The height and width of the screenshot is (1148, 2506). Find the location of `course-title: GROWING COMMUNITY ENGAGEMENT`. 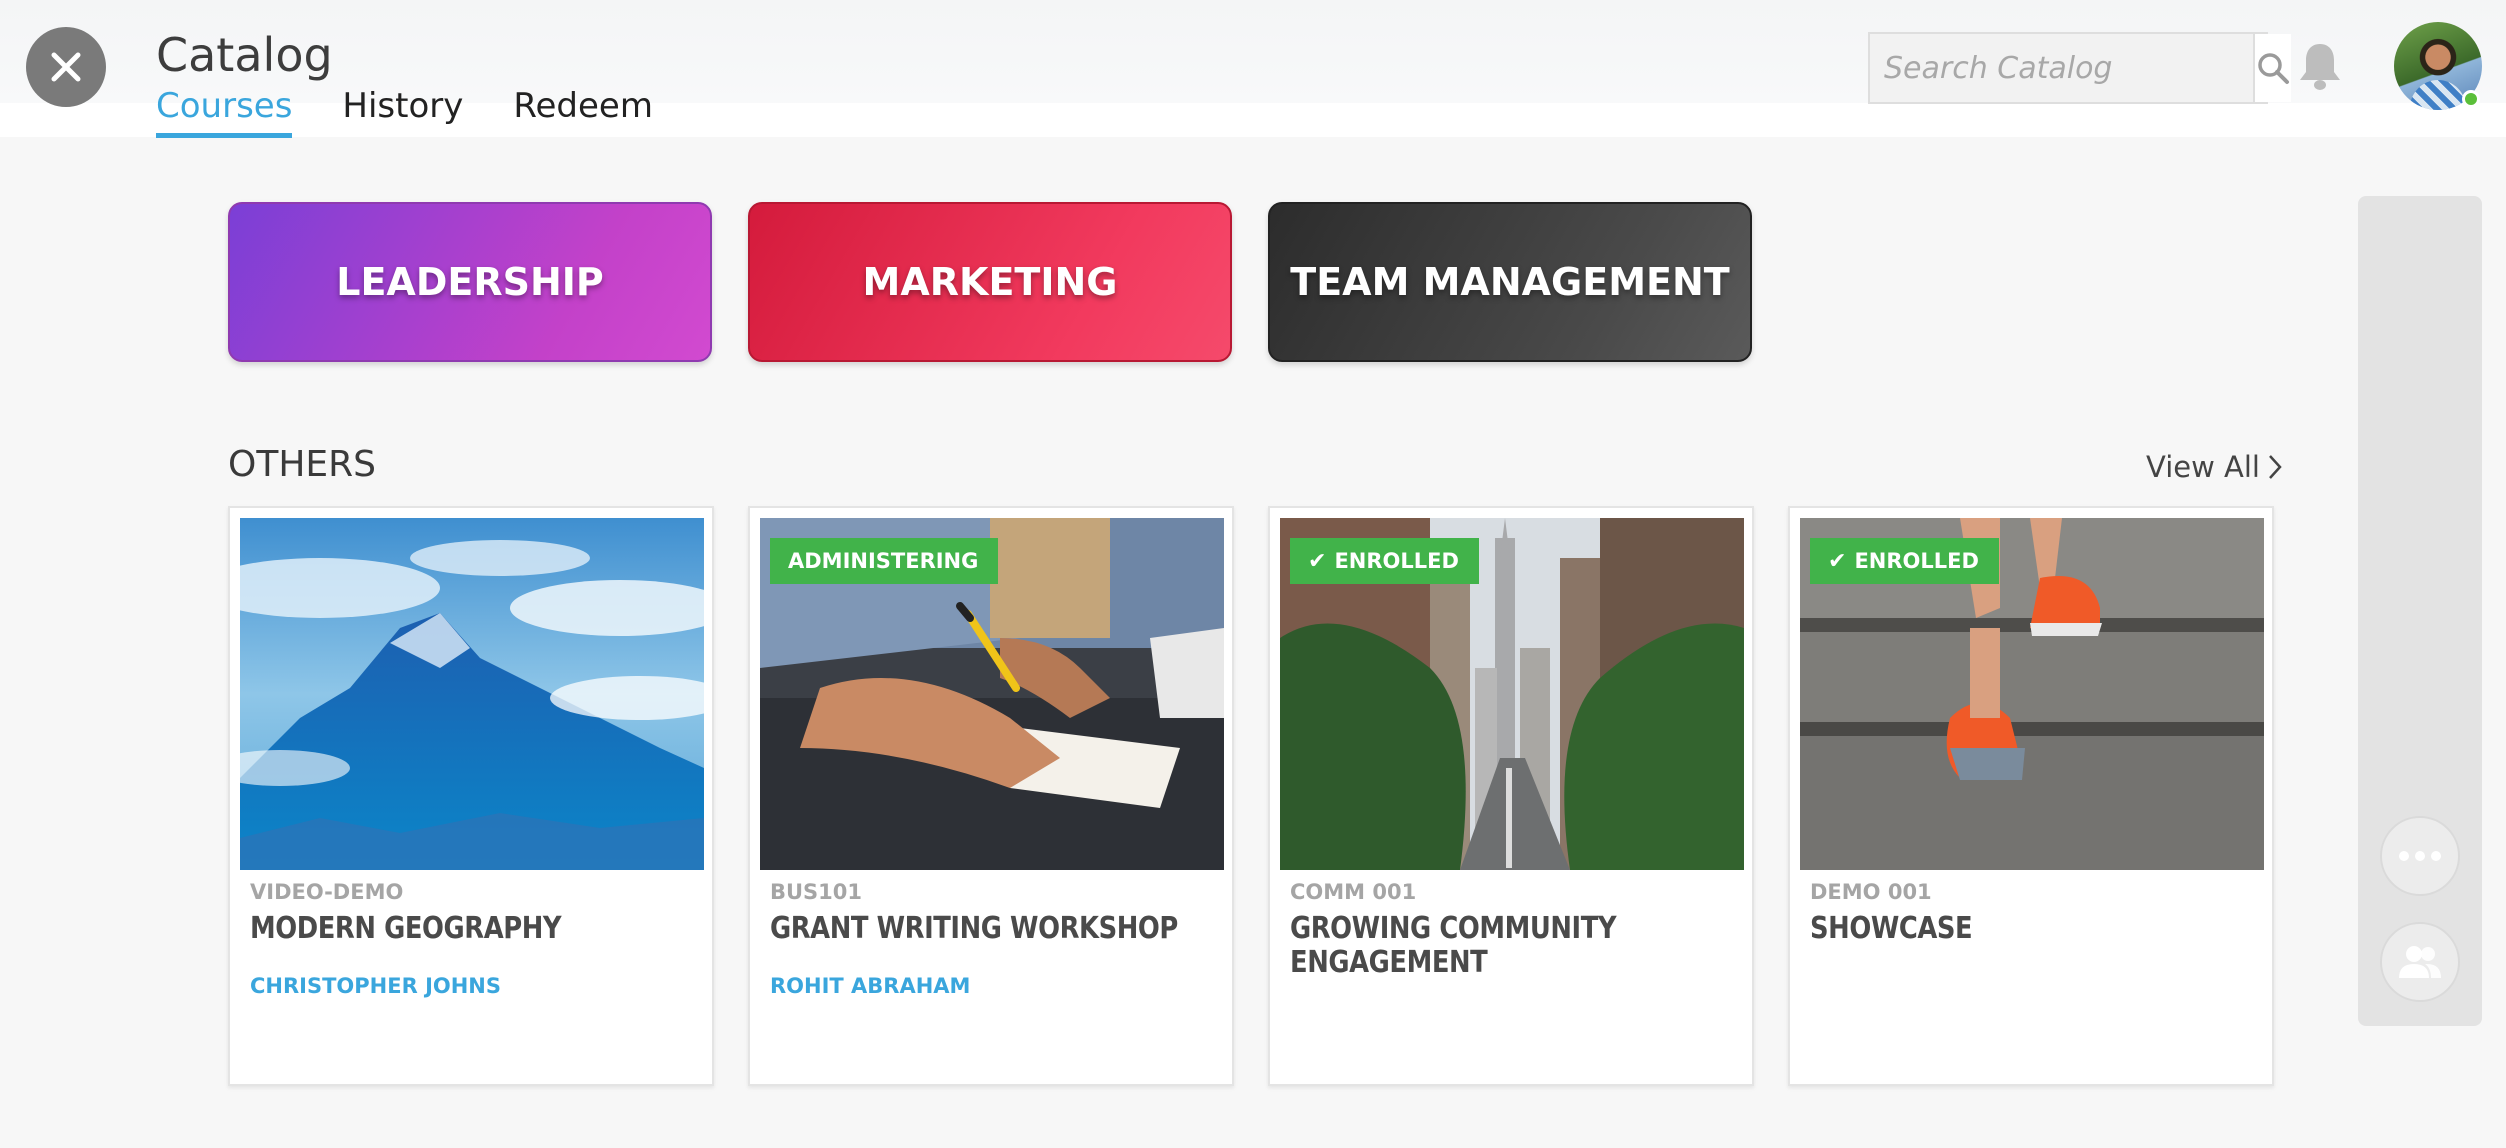

course-title: GROWING COMMUNITY ENGAGEMENT is located at coordinates (1453, 945).